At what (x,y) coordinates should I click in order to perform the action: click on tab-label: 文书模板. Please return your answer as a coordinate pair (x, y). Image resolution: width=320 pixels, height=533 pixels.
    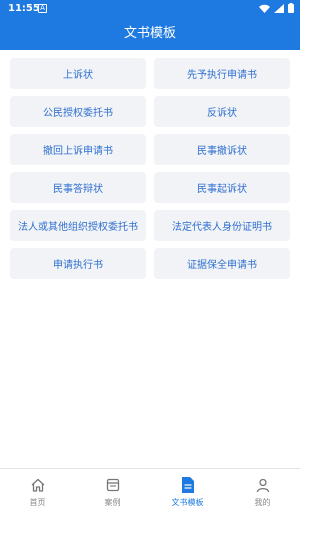
    Looking at the image, I should click on (187, 502).